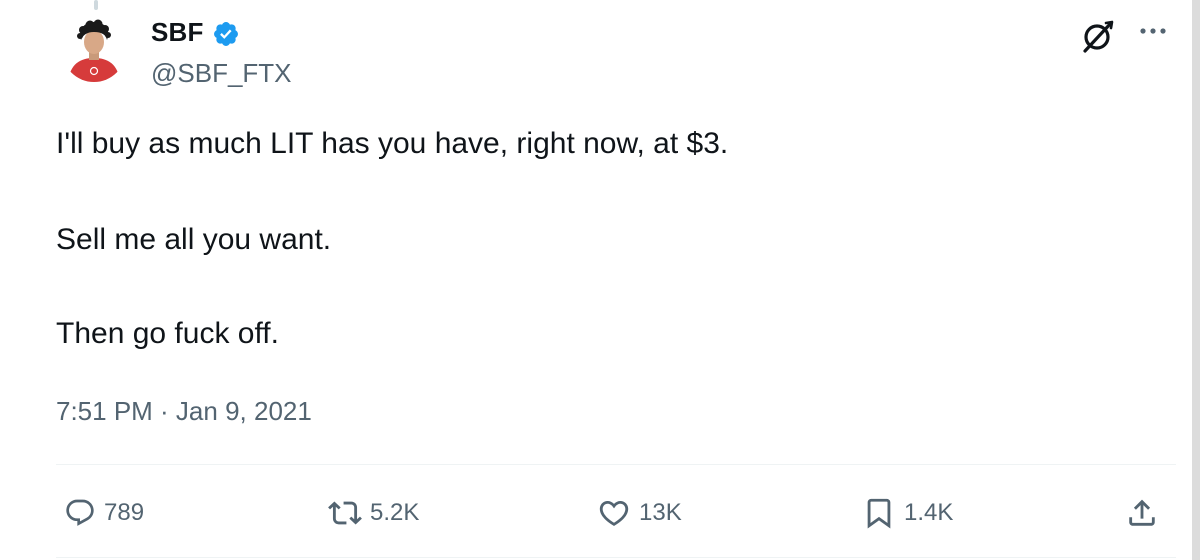  I want to click on bookmark-count: 1.4K, so click(929, 512).